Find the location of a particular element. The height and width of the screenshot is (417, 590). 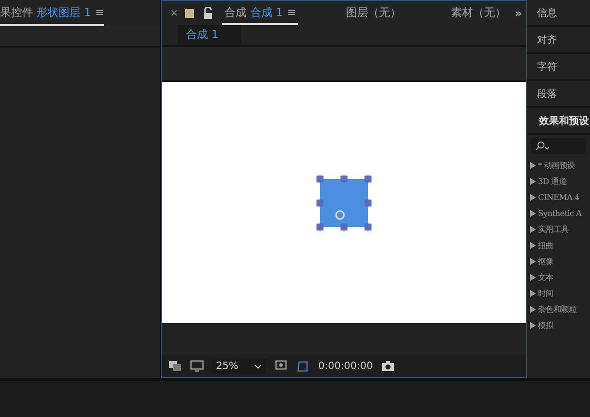

panel-header: 效果和预设 is located at coordinates (558, 121).